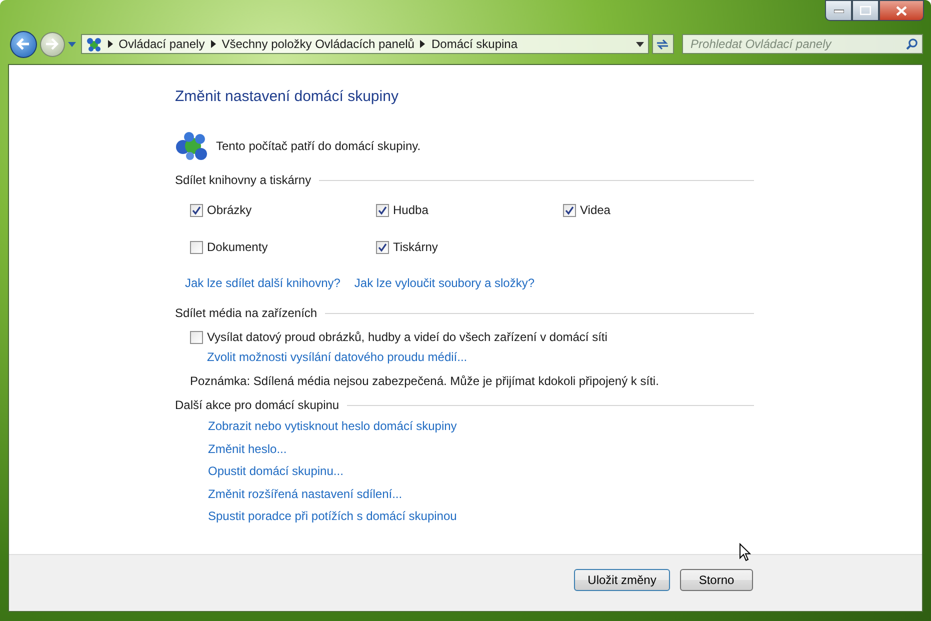 The image size is (931, 621). I want to click on checkbox-label: Tiskárny, so click(415, 247).